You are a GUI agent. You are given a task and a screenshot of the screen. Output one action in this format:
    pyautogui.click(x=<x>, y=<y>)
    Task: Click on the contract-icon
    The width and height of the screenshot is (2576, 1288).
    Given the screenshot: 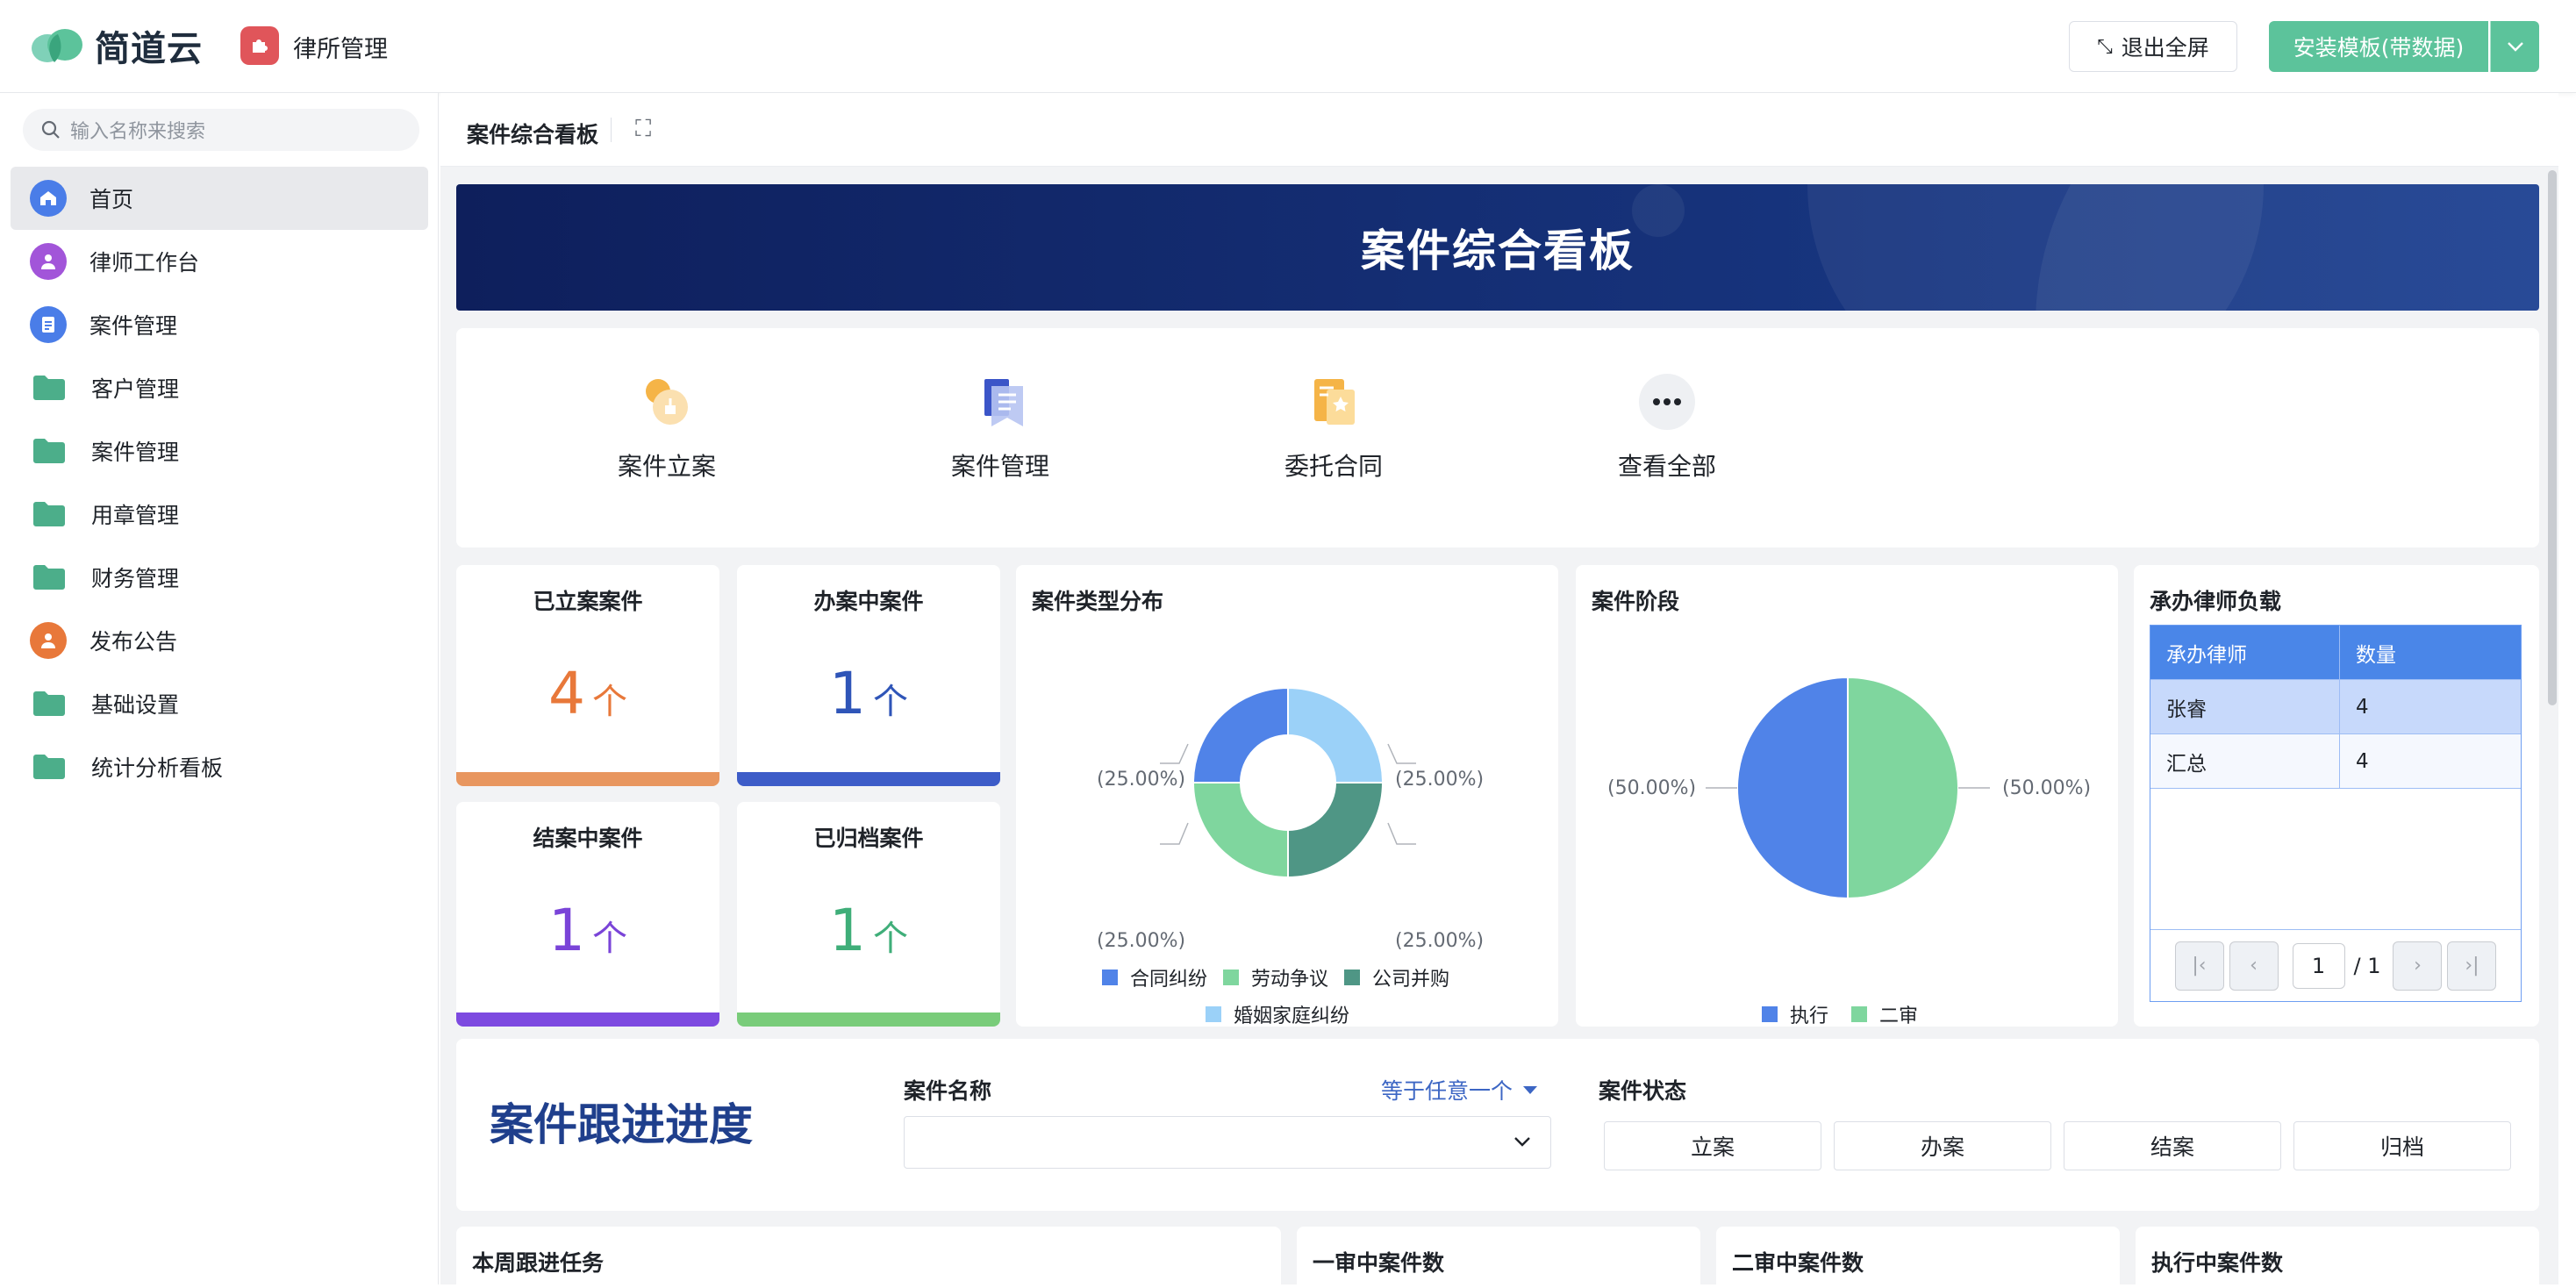 What is the action you would take?
    pyautogui.click(x=1334, y=402)
    